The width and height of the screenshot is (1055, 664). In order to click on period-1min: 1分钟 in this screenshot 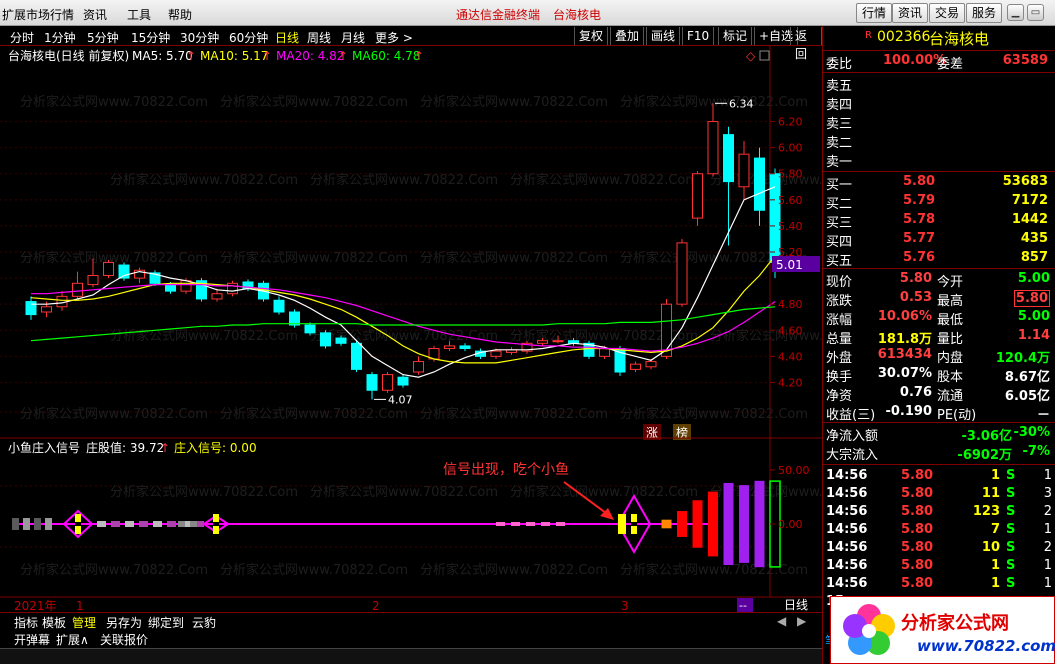, I will do `click(60, 37)`.